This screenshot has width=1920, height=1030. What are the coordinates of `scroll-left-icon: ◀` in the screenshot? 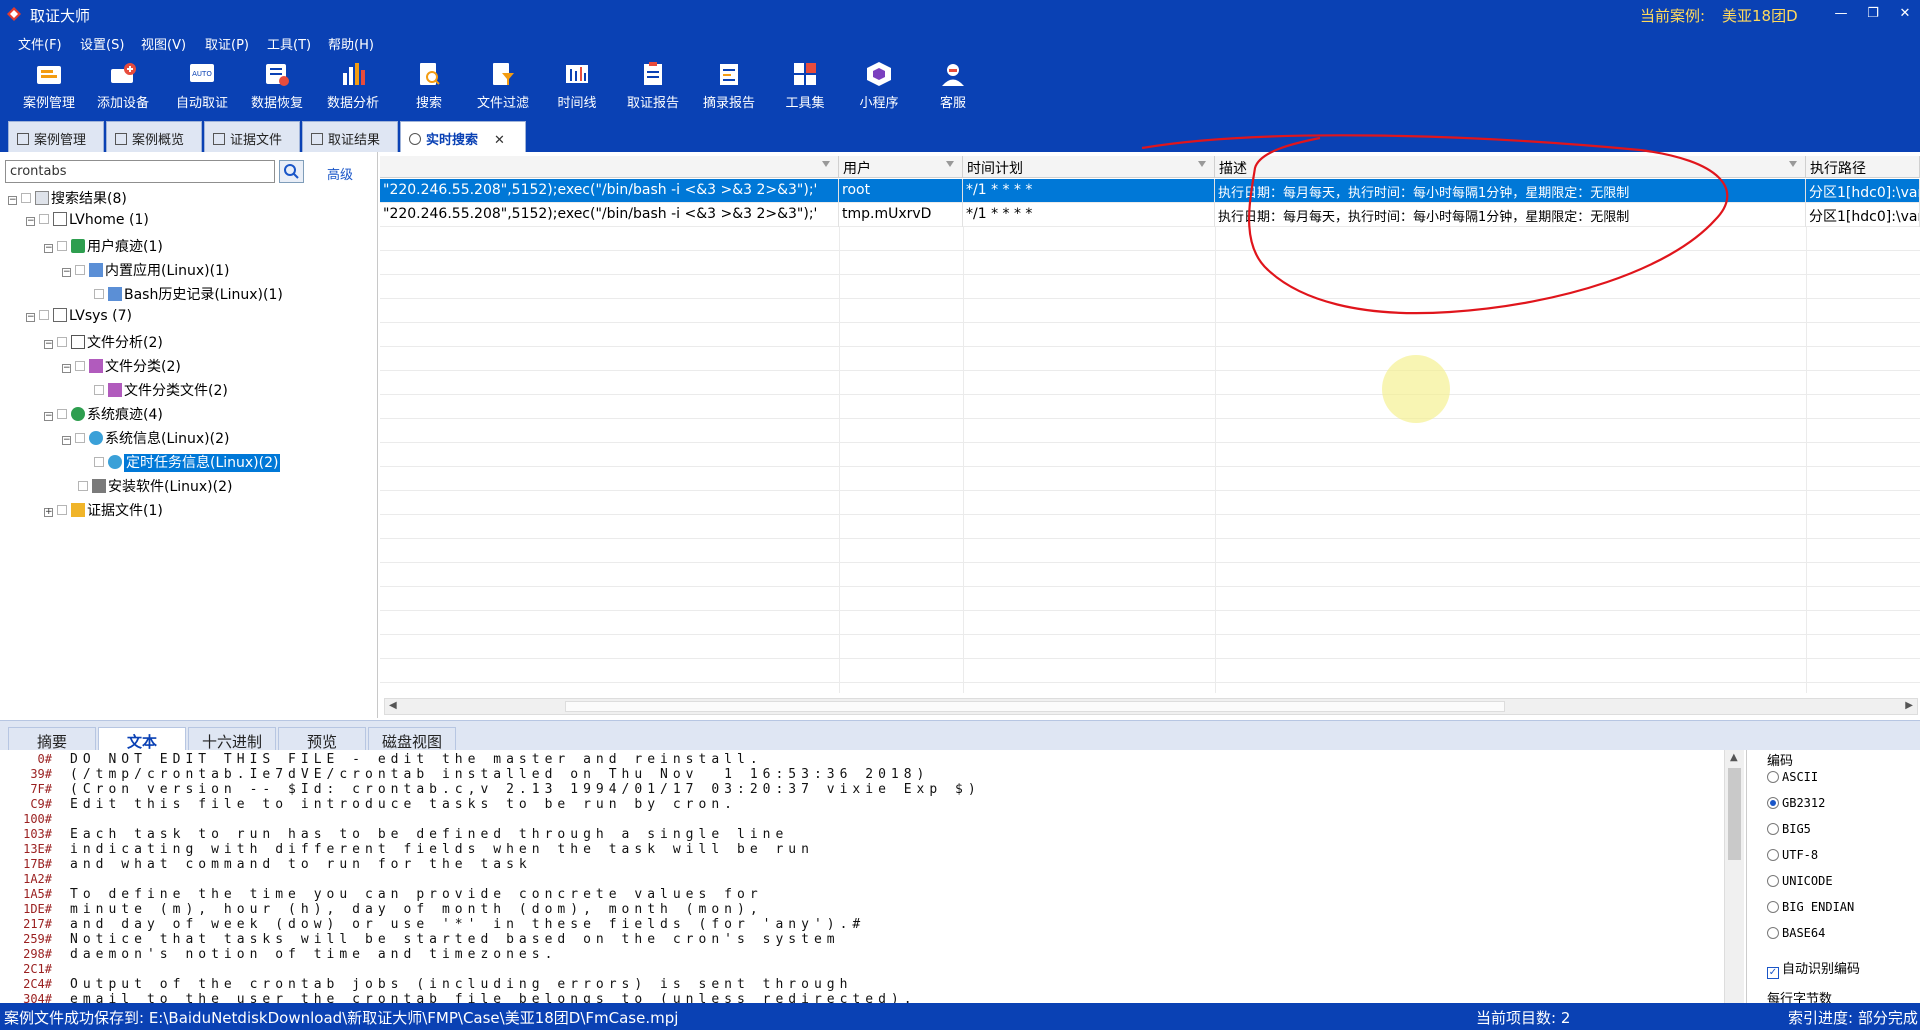 It's located at (393, 705).